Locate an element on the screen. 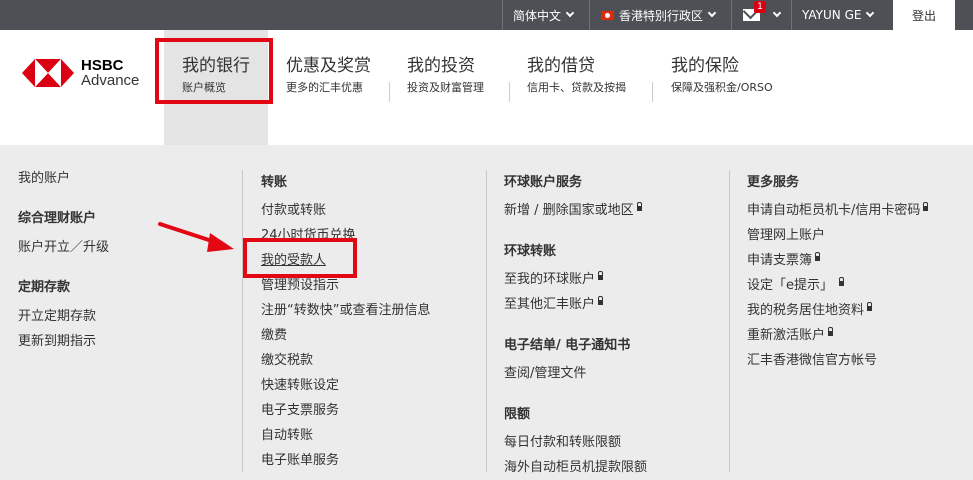  nav-title: 优惠及奖赏 is located at coordinates (328, 66).